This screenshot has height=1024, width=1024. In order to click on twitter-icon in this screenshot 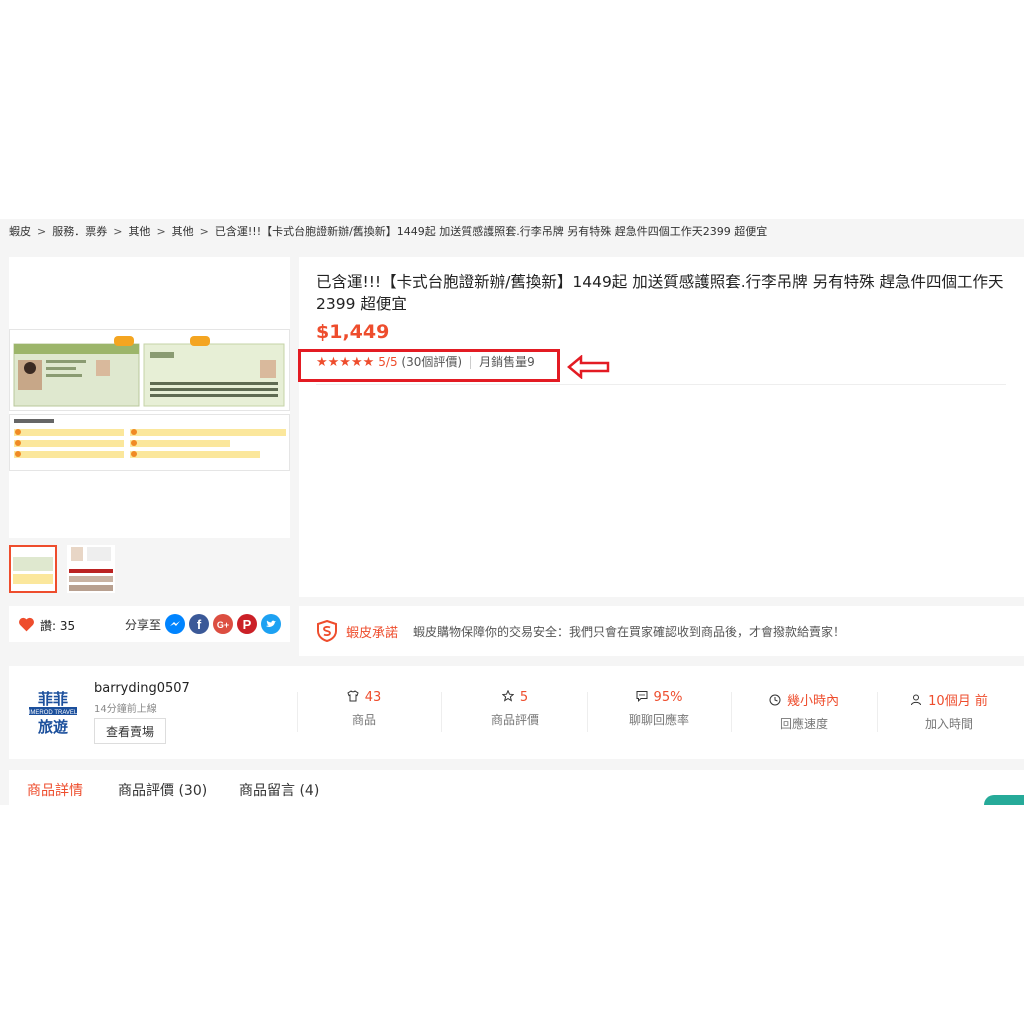, I will do `click(271, 626)`.